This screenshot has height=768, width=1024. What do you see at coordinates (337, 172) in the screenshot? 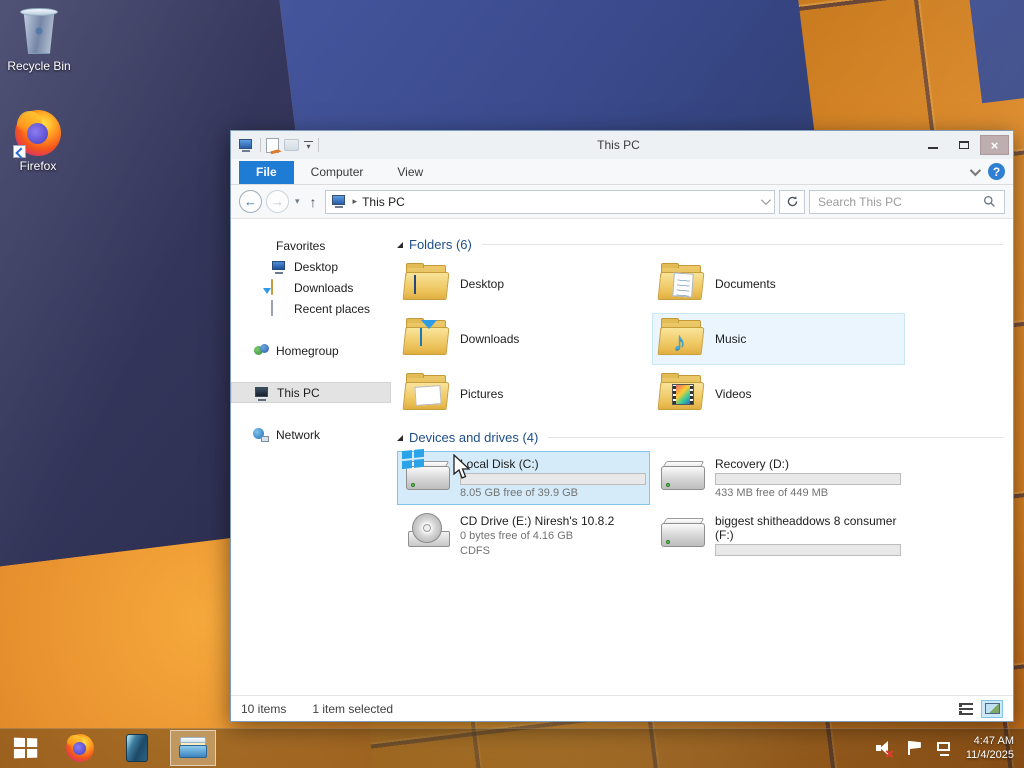
I see `tab-computer: Computer` at bounding box center [337, 172].